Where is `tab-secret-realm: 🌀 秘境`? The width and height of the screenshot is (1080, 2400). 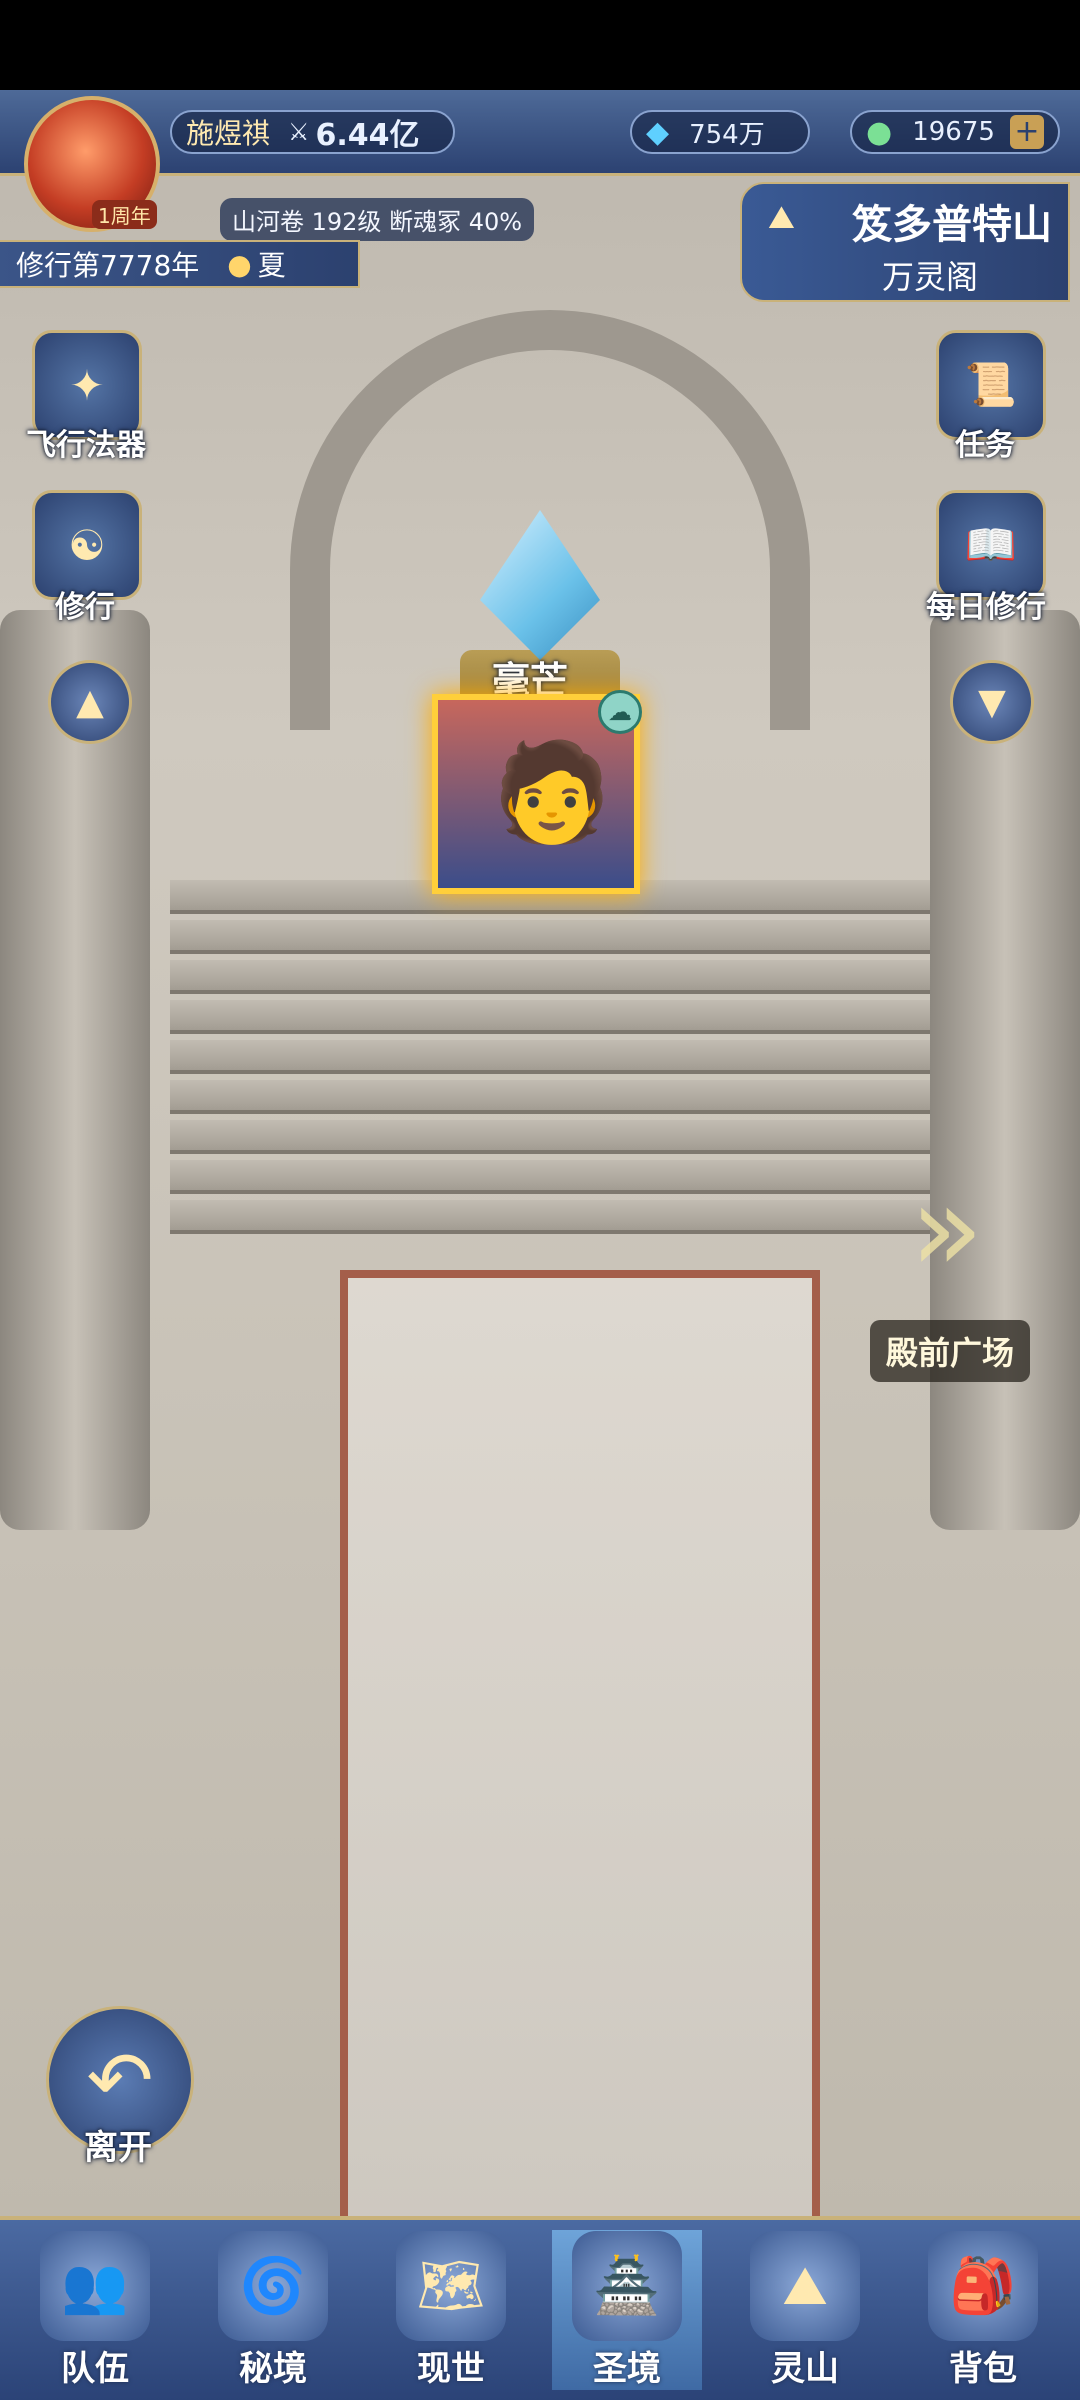
tab-secret-realm: 🌀 秘境 is located at coordinates (273, 2310).